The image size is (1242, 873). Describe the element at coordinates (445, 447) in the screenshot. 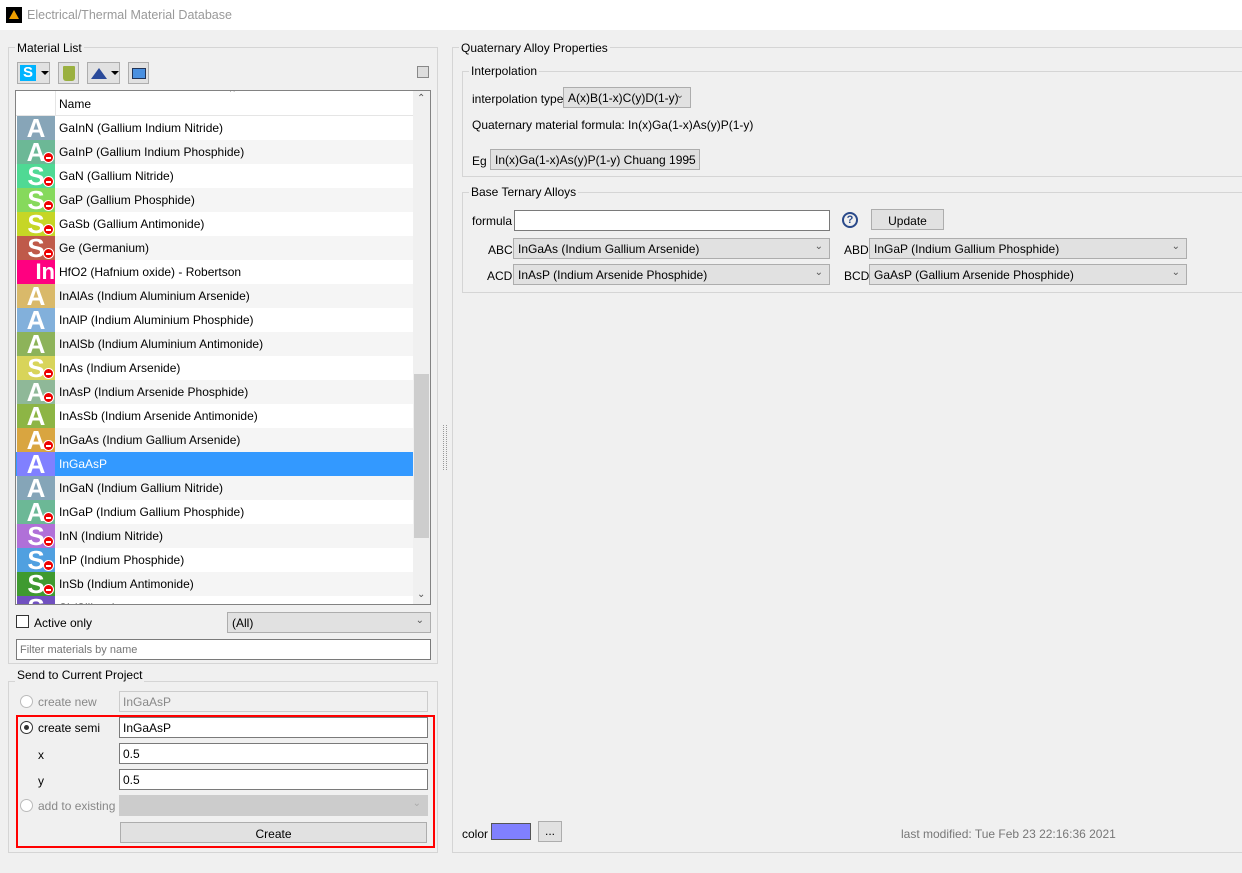

I see `splitter-handle` at that location.